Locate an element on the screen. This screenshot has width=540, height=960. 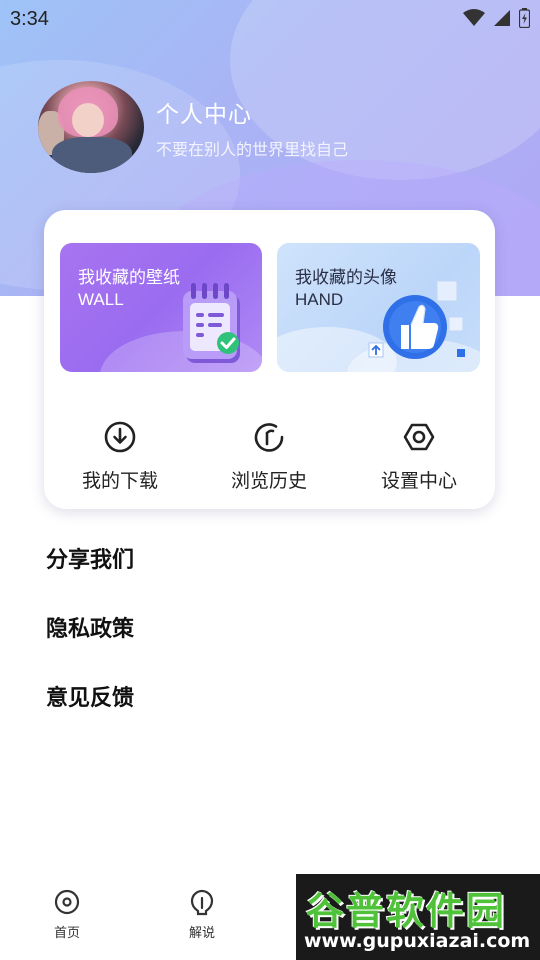
tile-subtitle: WALL is located at coordinates (101, 299).